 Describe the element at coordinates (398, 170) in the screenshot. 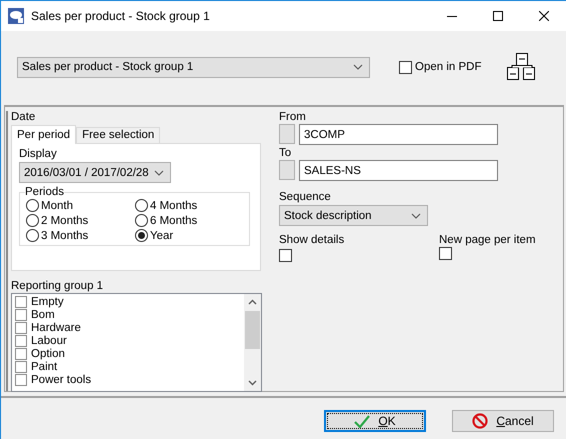

I see `input-field: SALES-NS` at that location.